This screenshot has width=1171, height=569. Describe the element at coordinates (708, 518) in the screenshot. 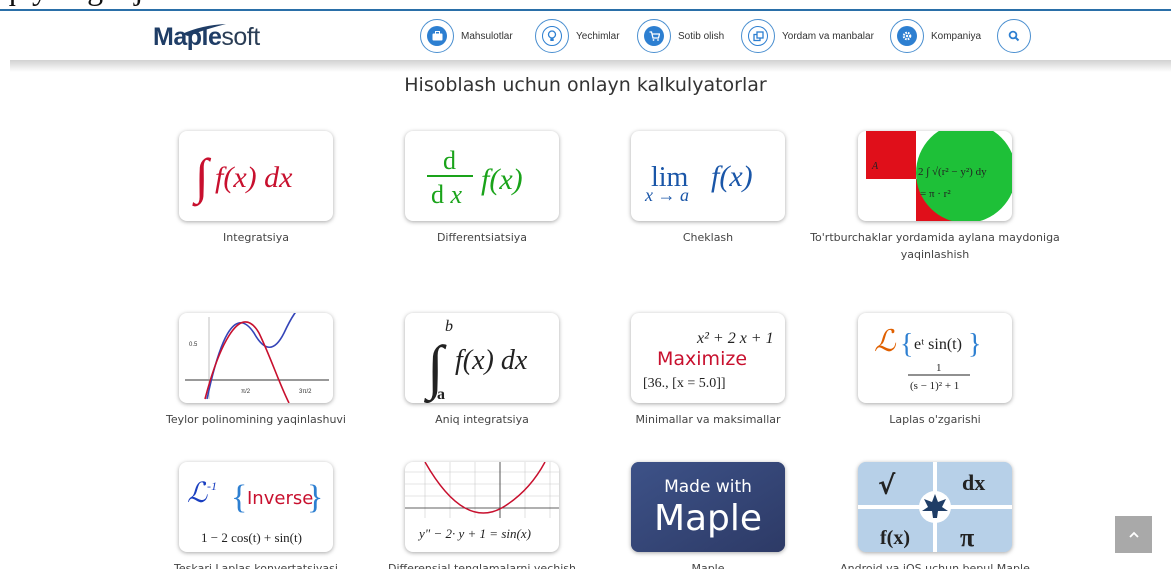

I see `svg-text: Maple` at that location.